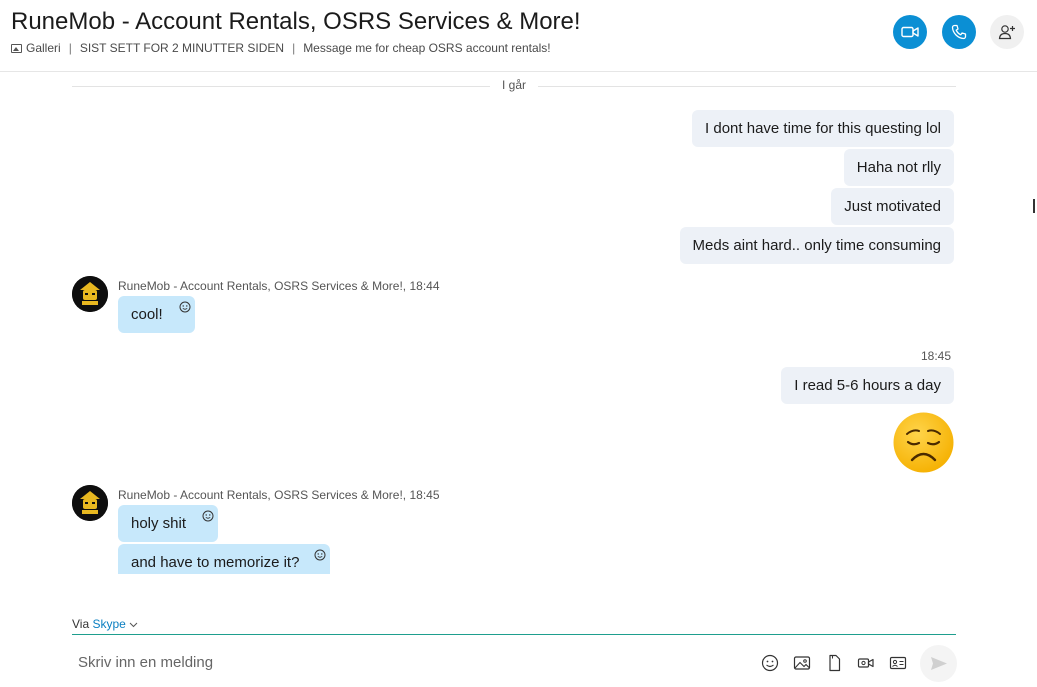  I want to click on send-arrow-icon, so click(939, 663).